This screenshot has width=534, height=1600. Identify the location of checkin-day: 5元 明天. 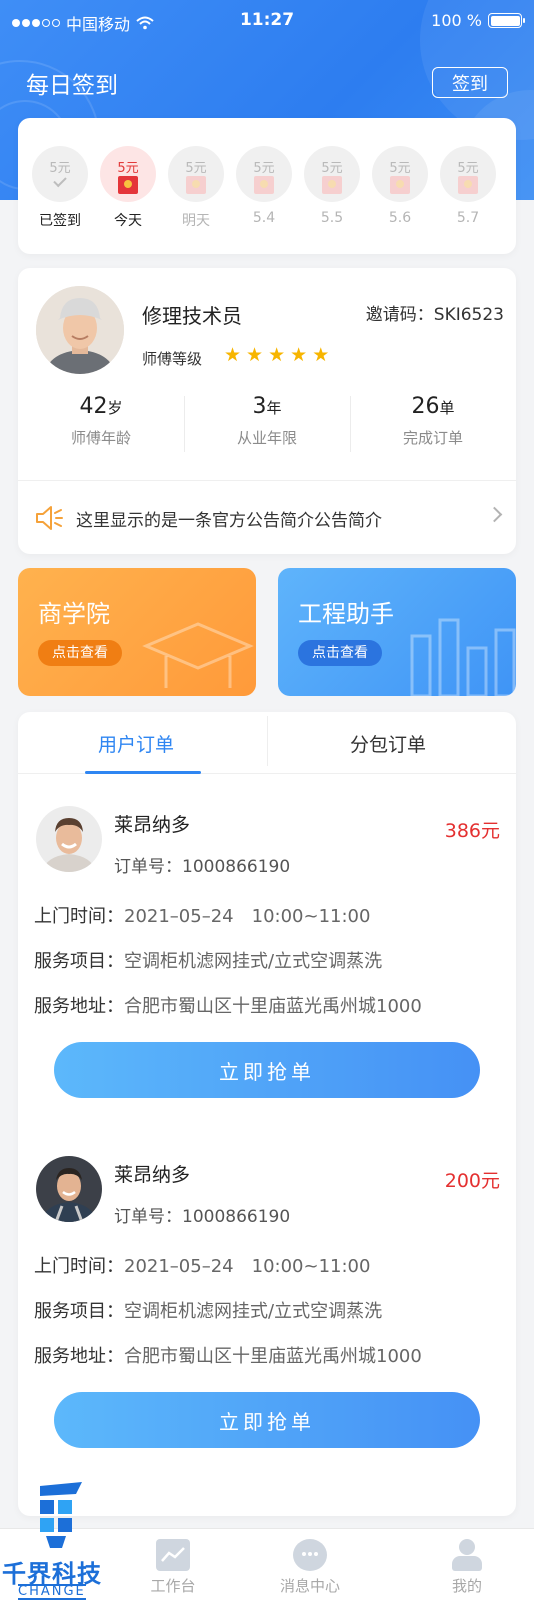
(196, 188).